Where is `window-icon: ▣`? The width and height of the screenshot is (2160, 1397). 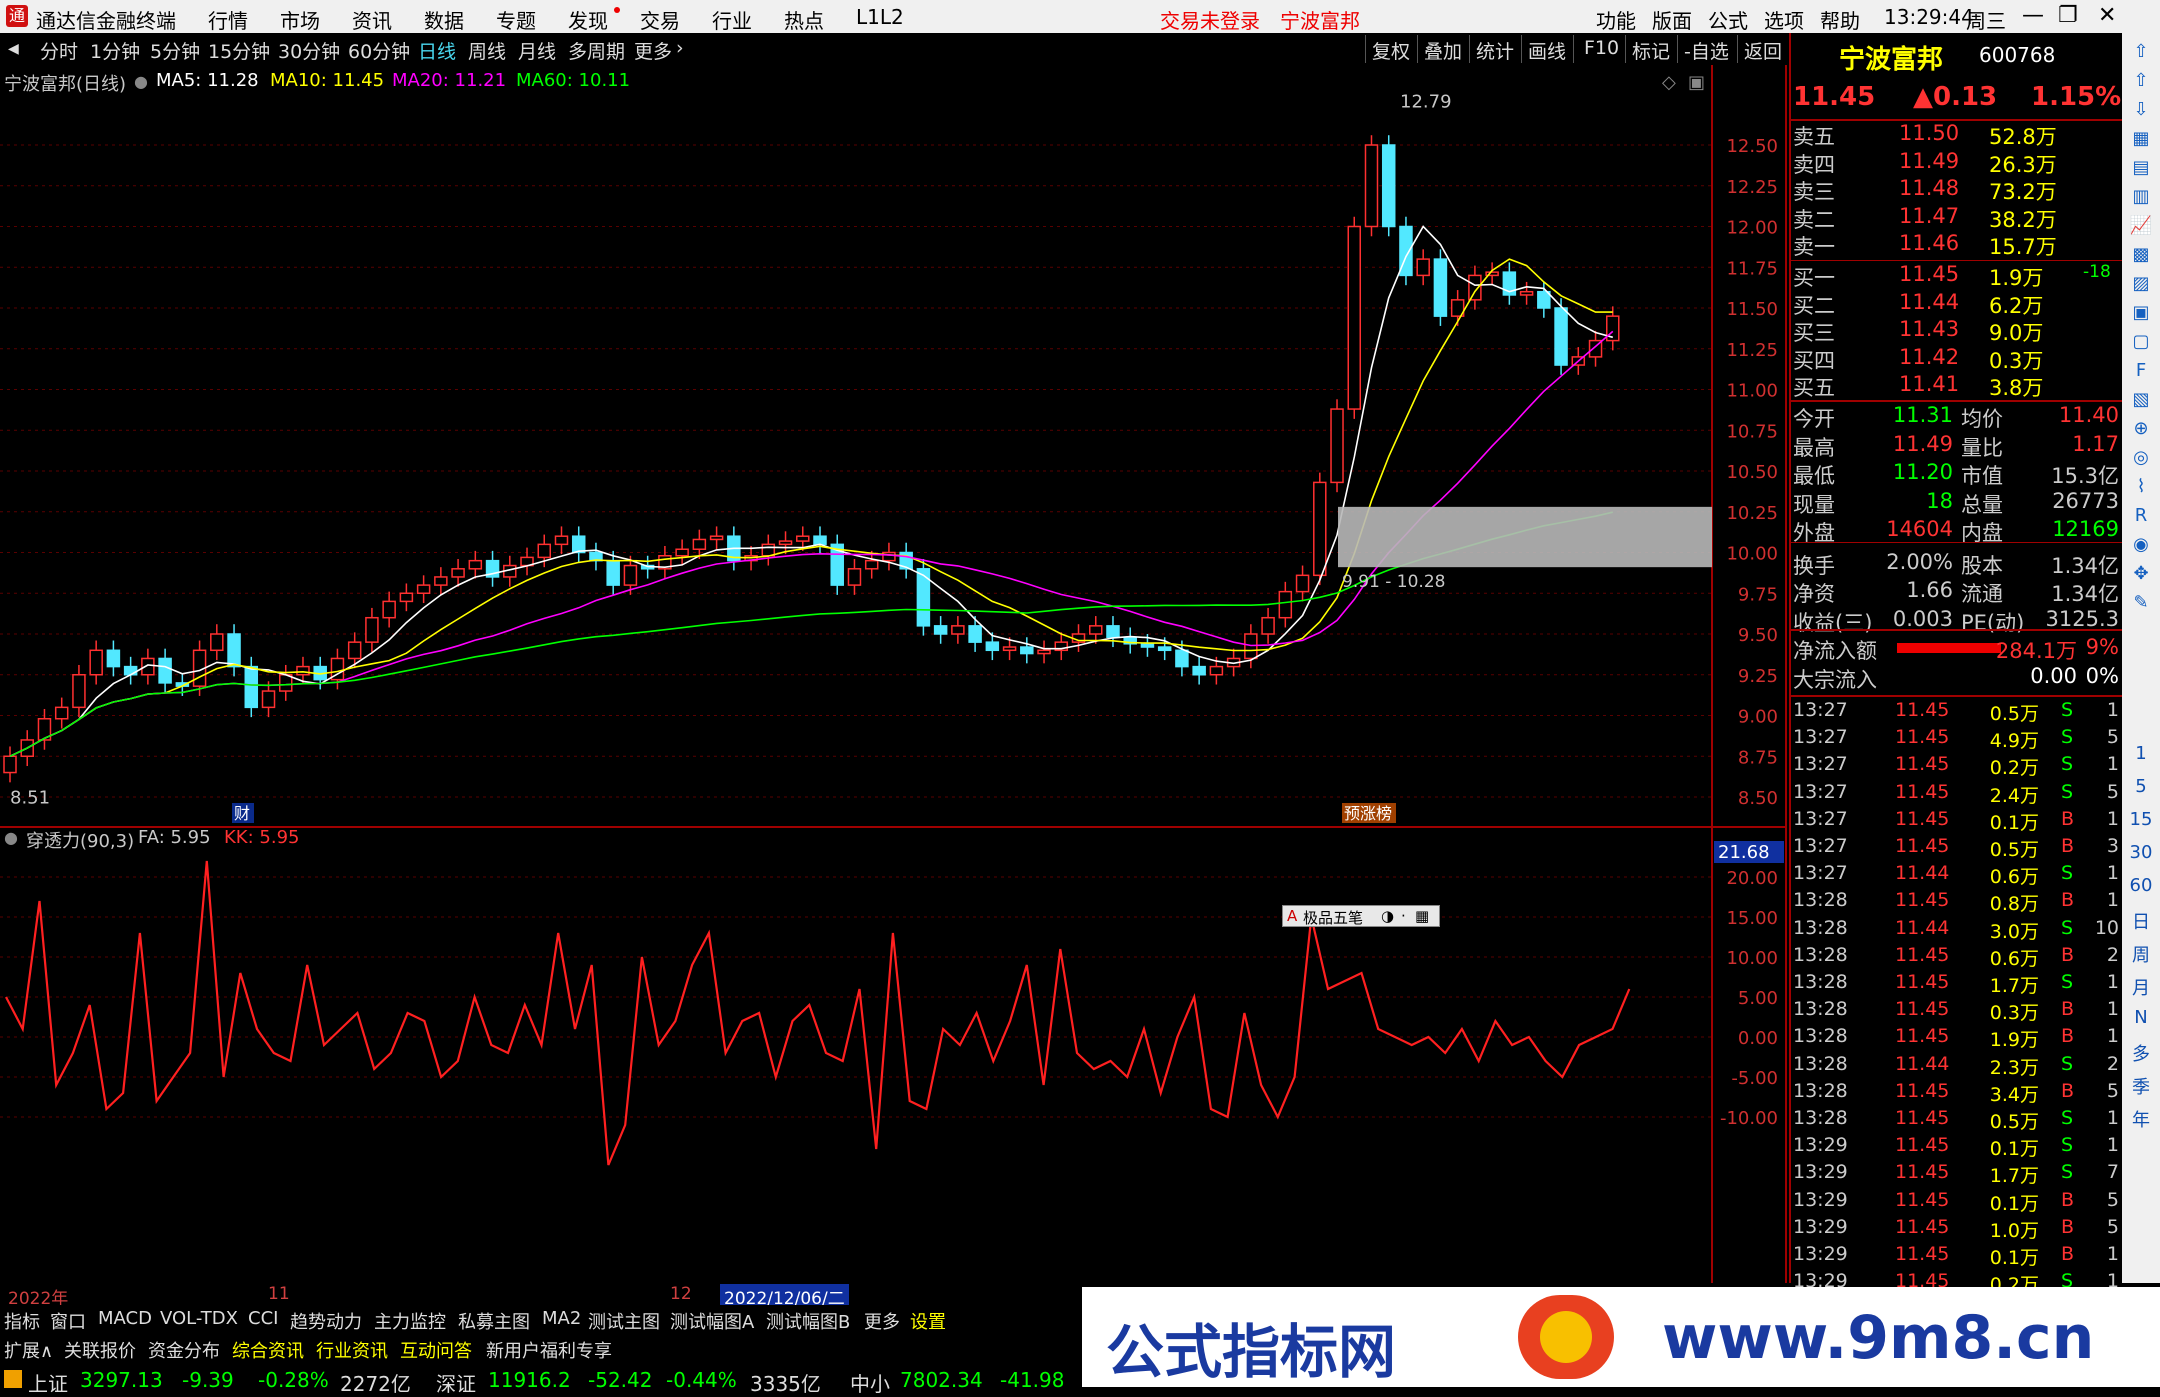
window-icon: ▣ is located at coordinates (1696, 82).